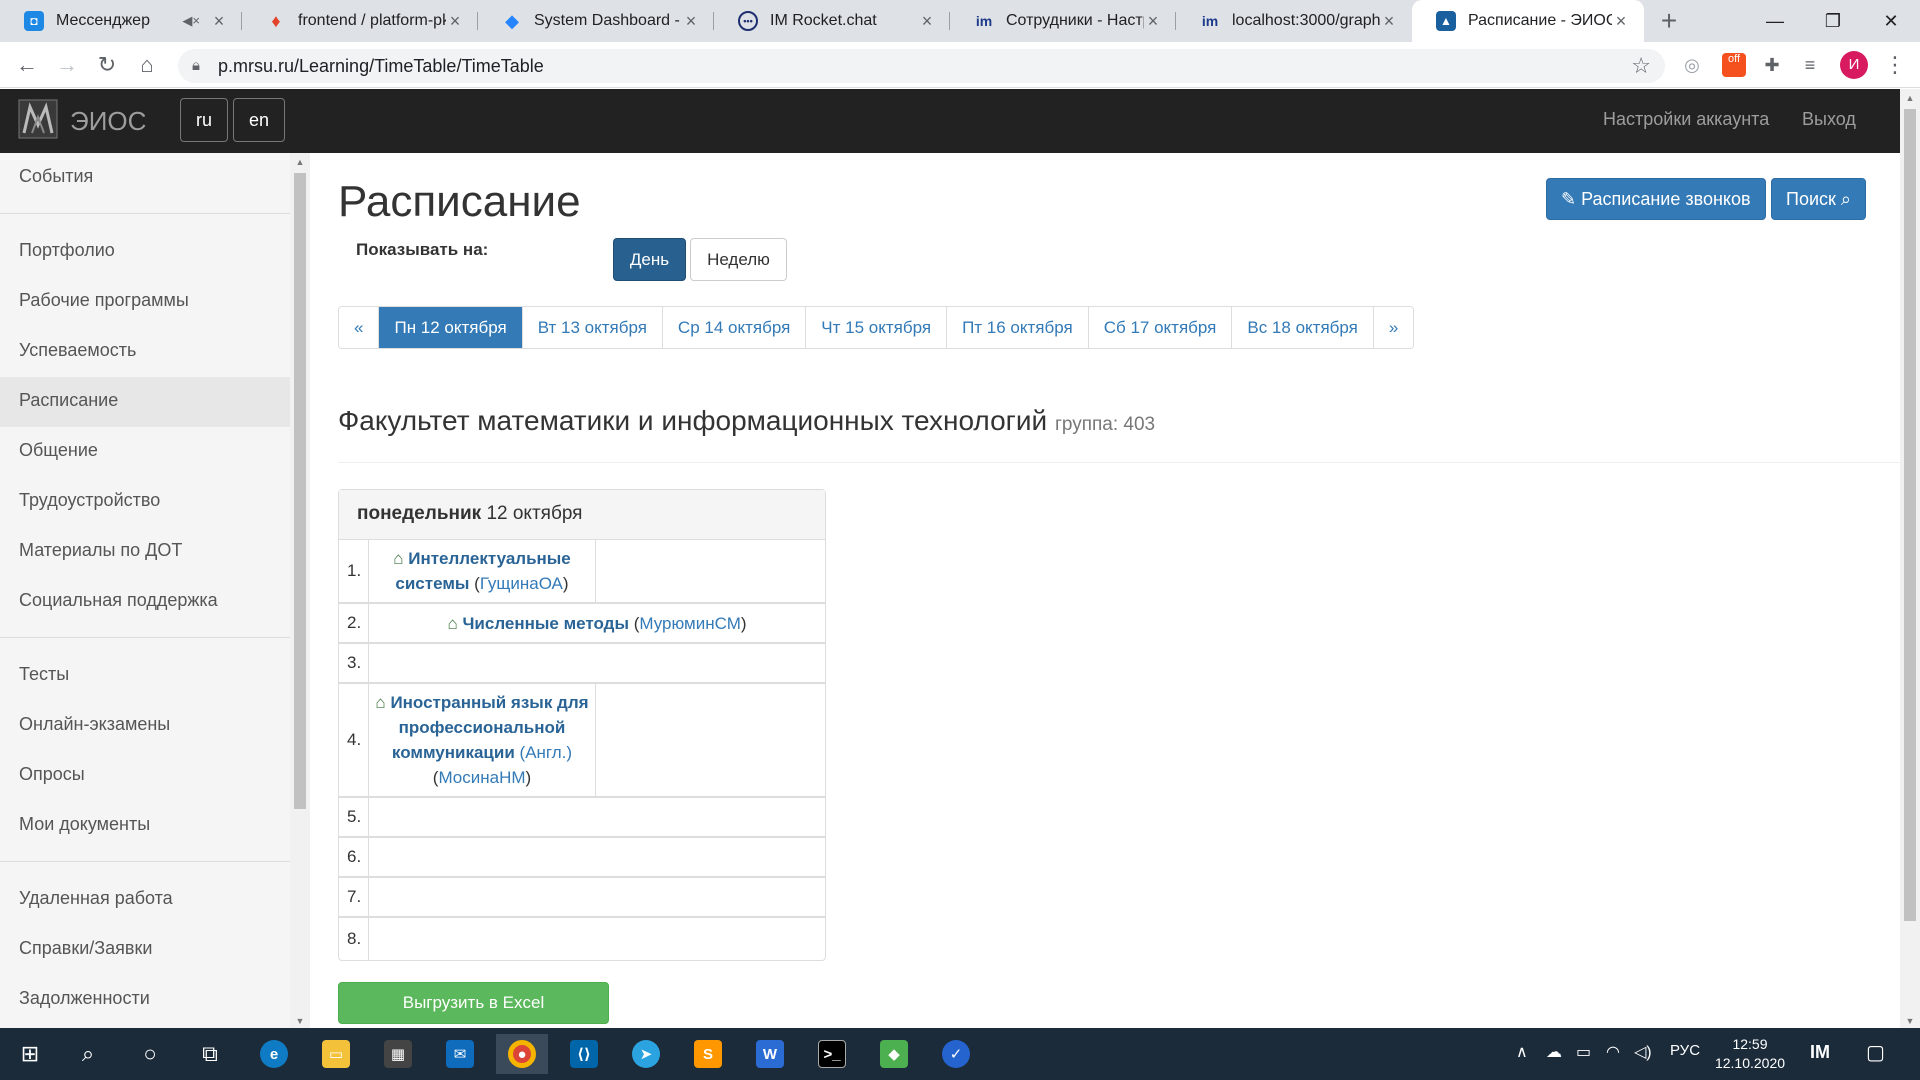  Describe the element at coordinates (1692, 65) in the screenshot. I see `extension-target-icon: ◎` at that location.